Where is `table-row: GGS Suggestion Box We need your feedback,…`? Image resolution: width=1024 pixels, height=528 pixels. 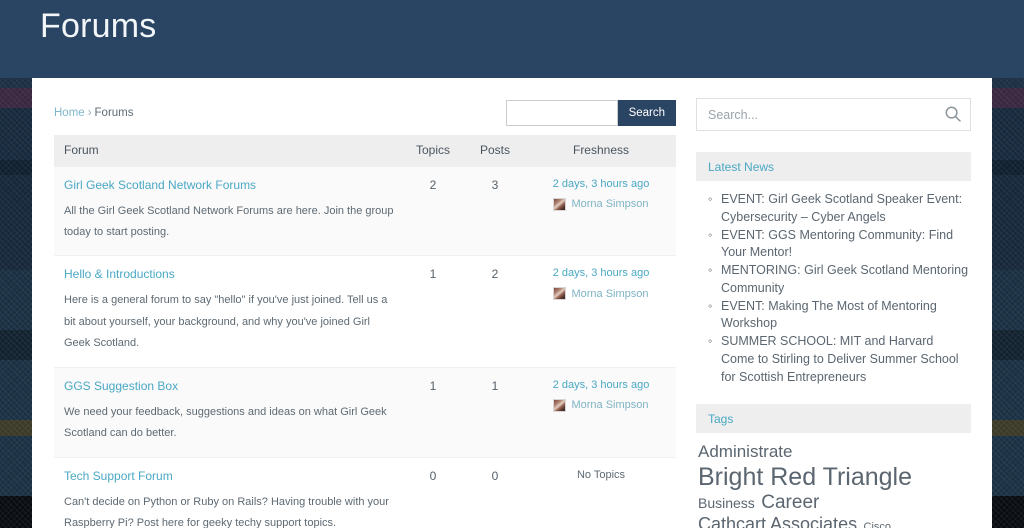 table-row: GGS Suggestion Box We need your feedback,… is located at coordinates (365, 412).